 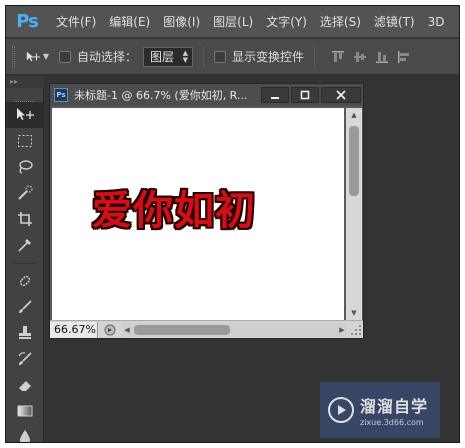 I want to click on horizontal-scroll-thumb, so click(x=182, y=329).